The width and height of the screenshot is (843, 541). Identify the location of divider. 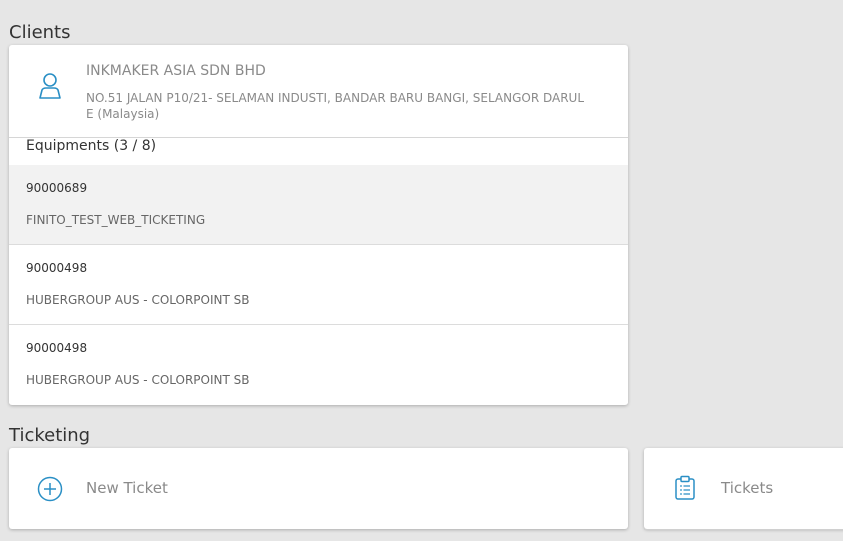
(743, 529).